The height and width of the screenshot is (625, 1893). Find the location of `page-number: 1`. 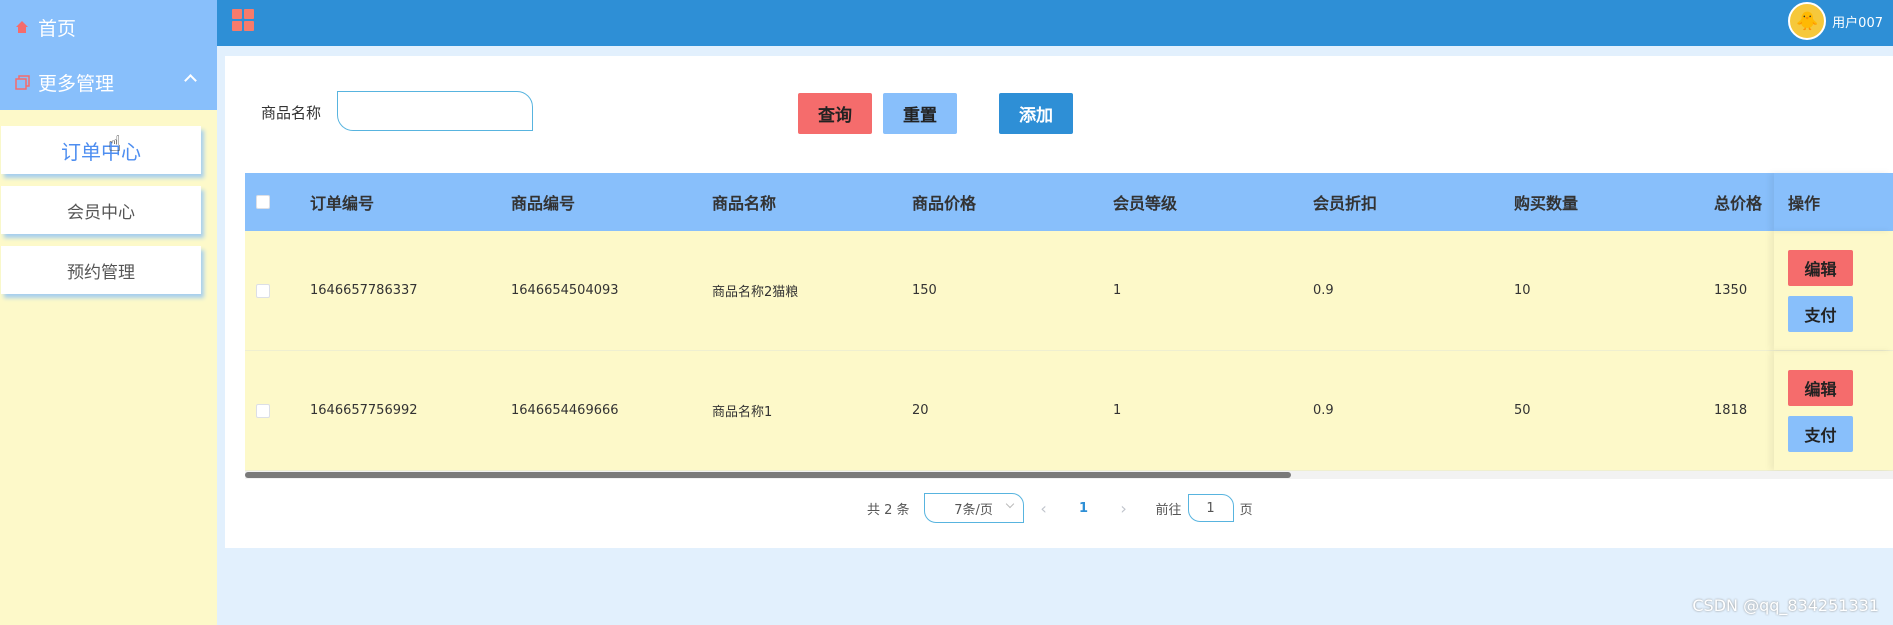

page-number: 1 is located at coordinates (1084, 508).